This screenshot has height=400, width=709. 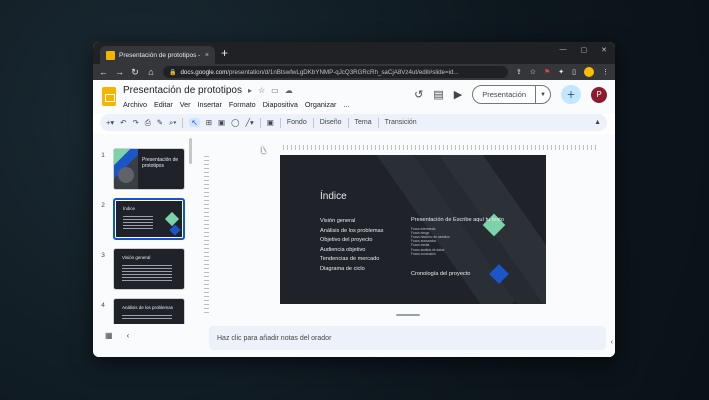 I want to click on menu-insertar: Insertar, so click(x=210, y=104).